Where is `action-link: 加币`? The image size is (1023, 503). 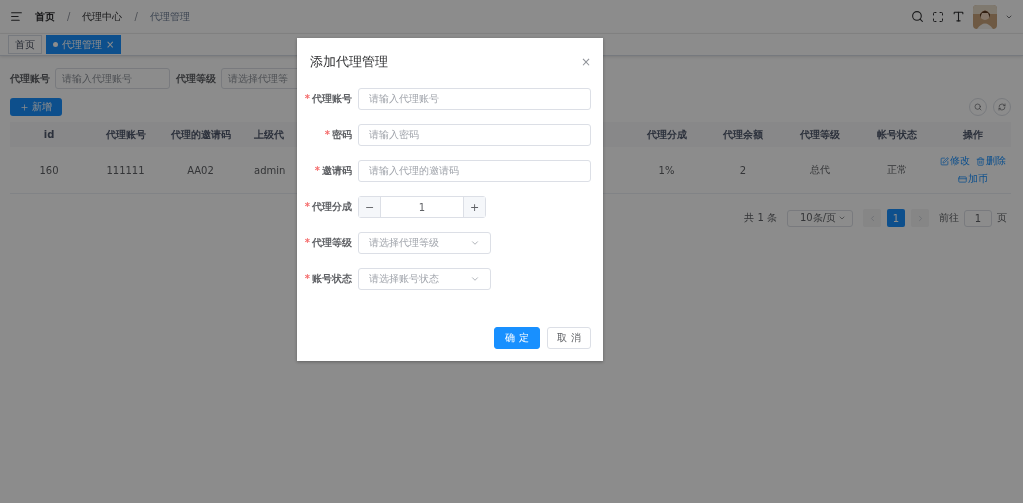
action-link: 加币 is located at coordinates (973, 179).